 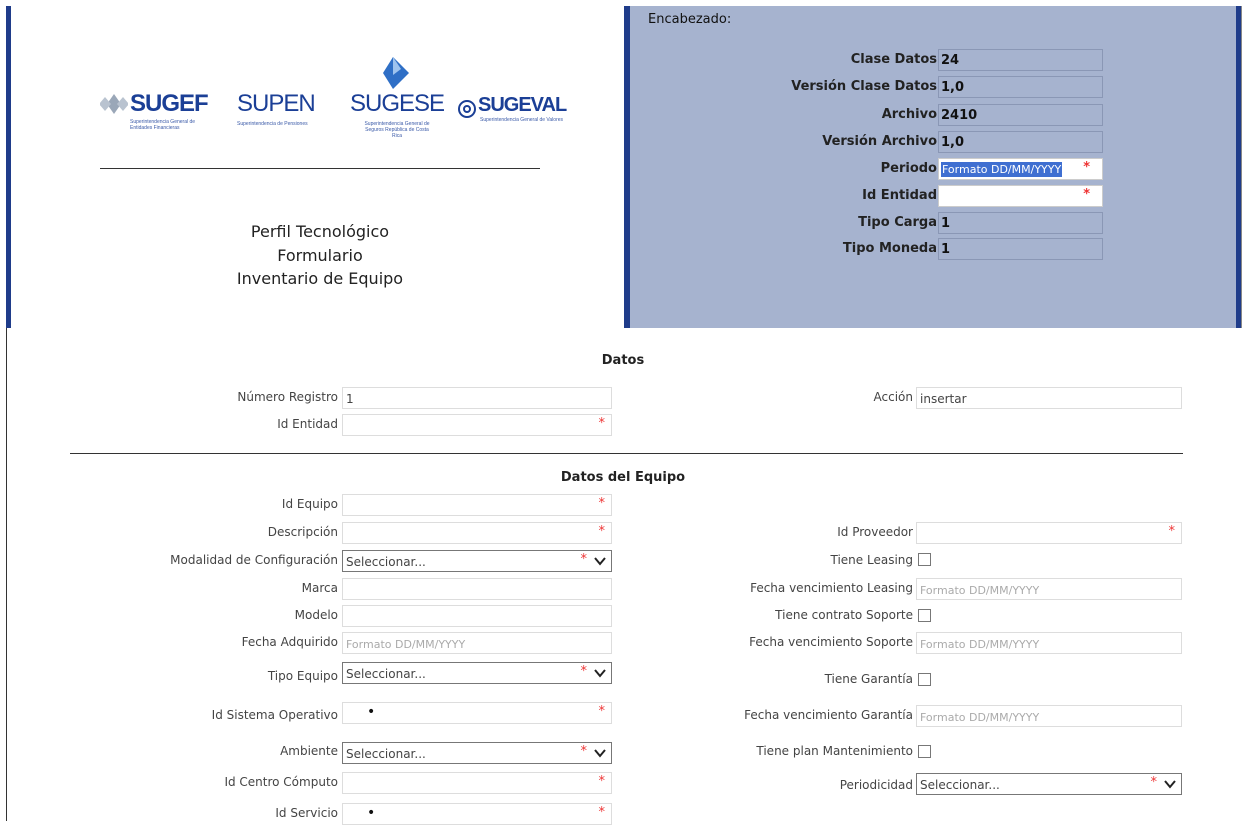 I want to click on tipo-equipo-label: Tipo Equipo, so click(x=302, y=676).